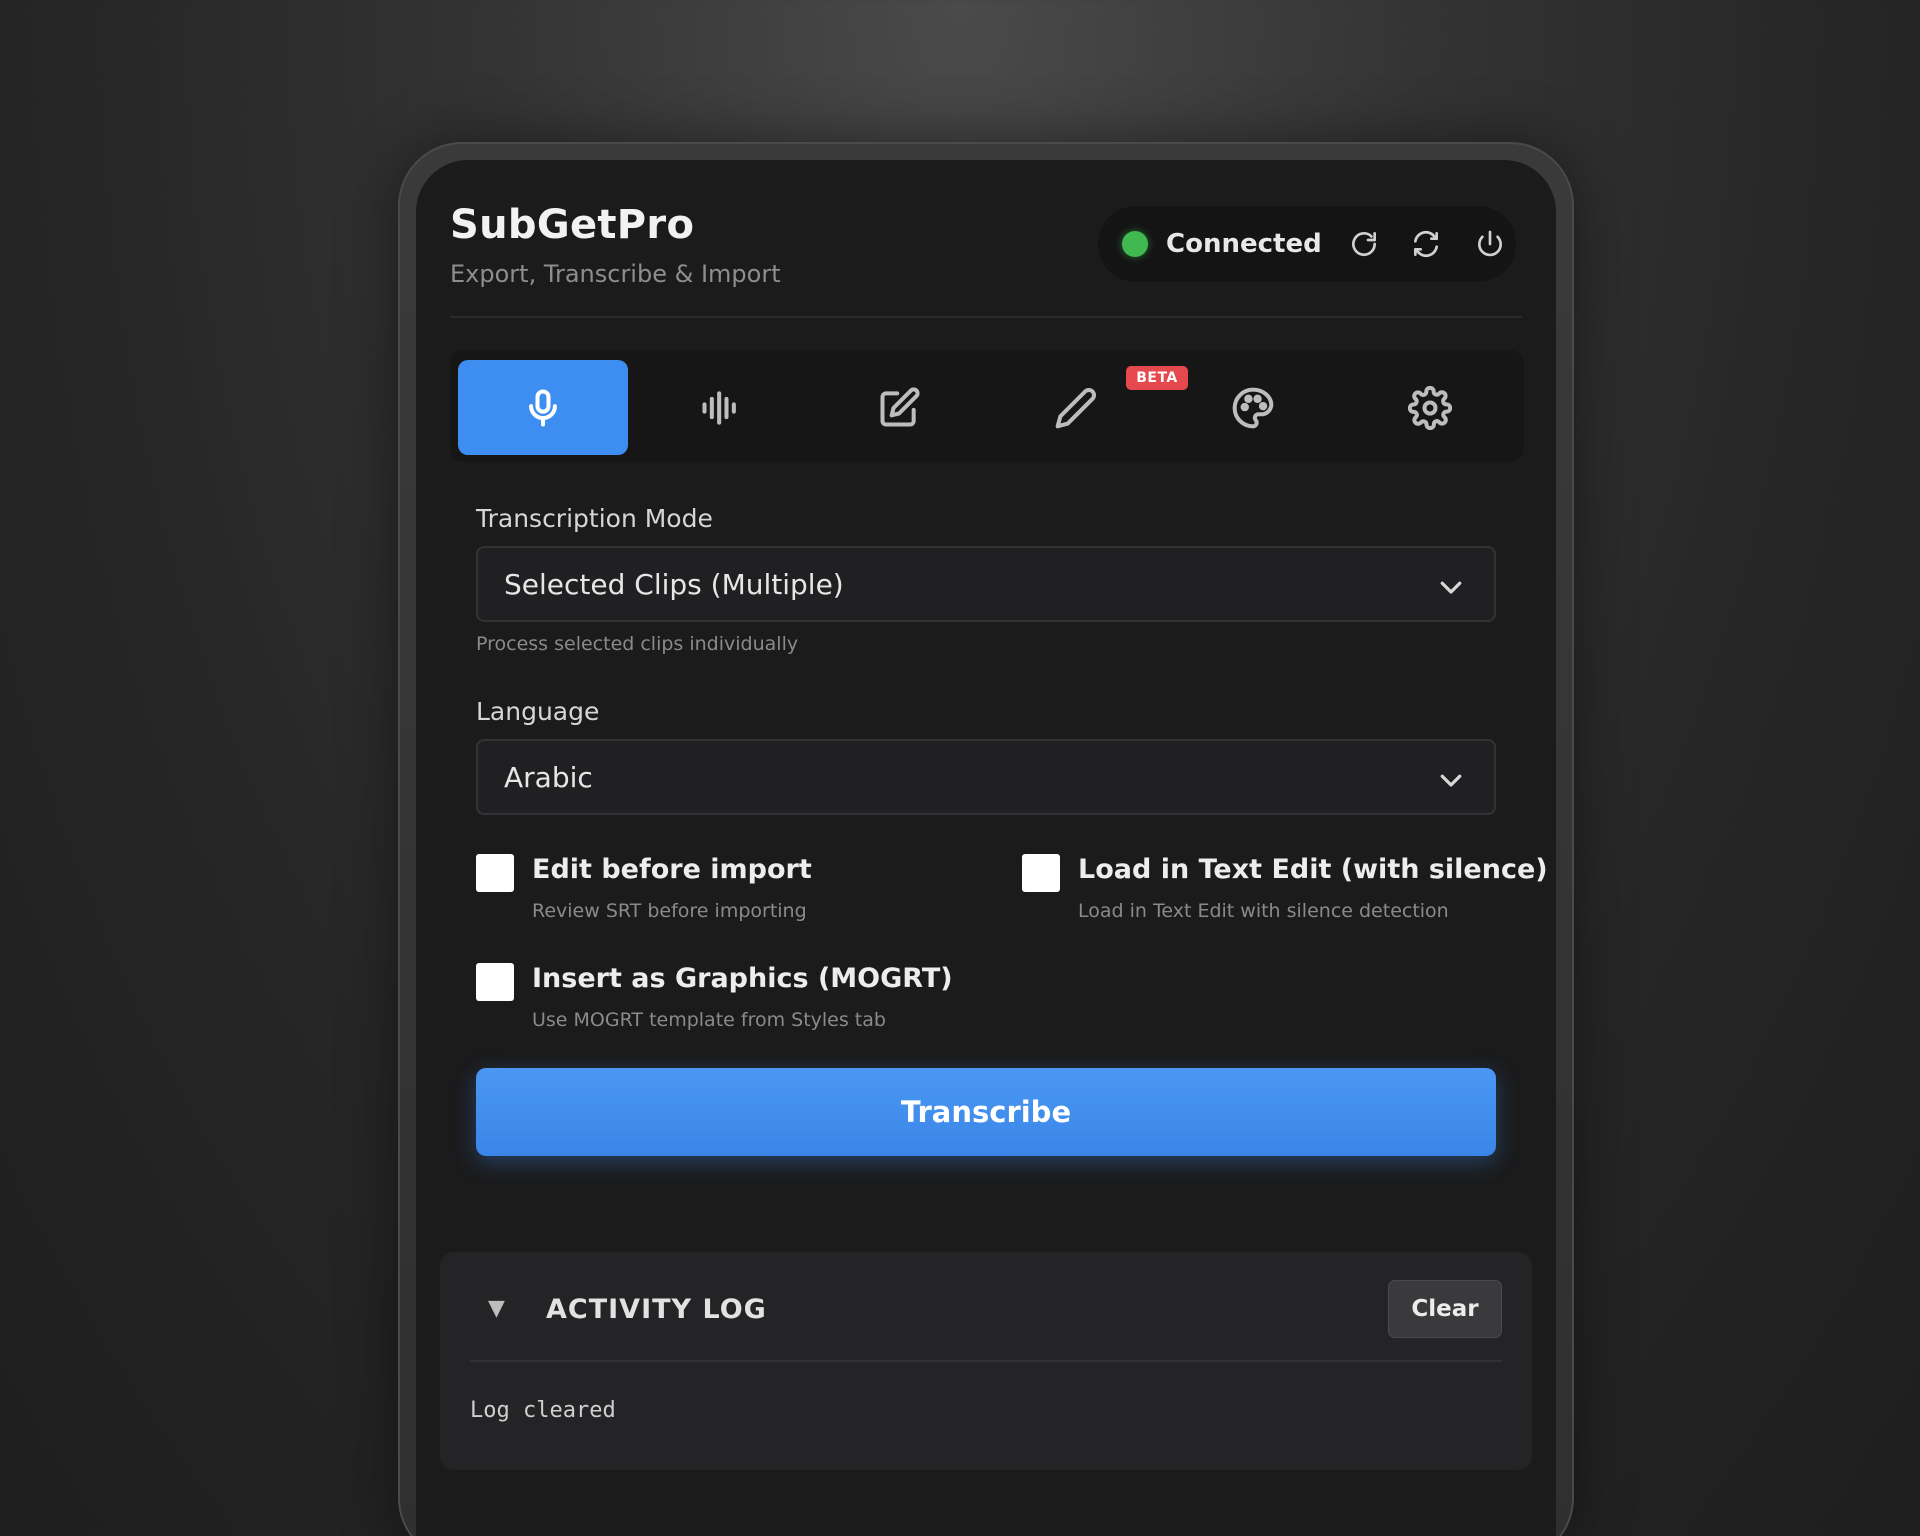  Describe the element at coordinates (1313, 869) in the screenshot. I see `load-text-edit-label: Load in Text Edit (with silence)` at that location.